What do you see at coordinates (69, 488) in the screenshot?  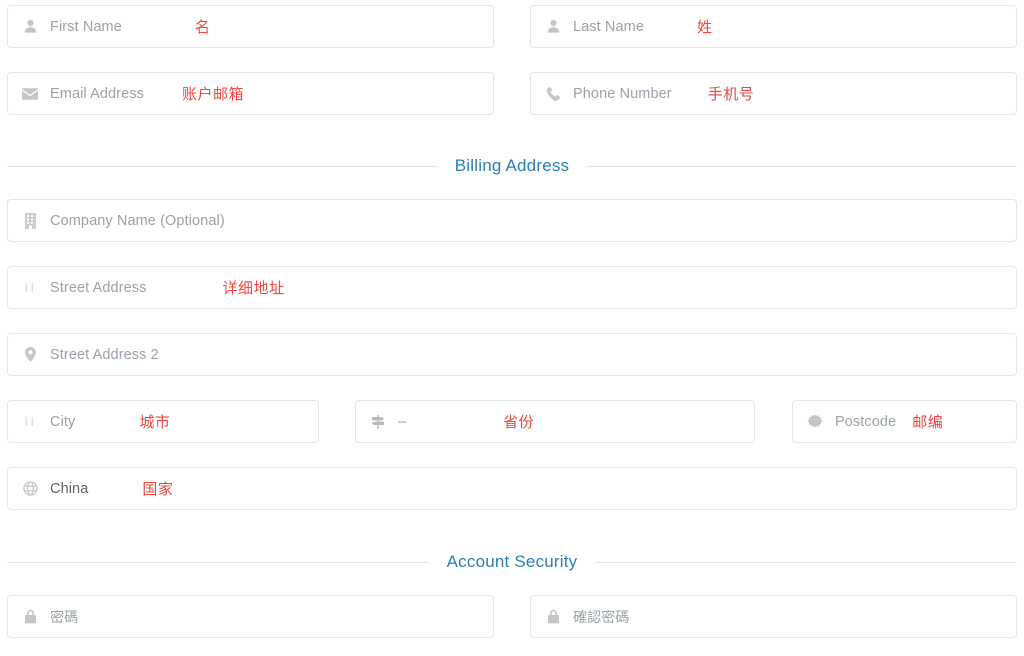 I see `country-value: China` at bounding box center [69, 488].